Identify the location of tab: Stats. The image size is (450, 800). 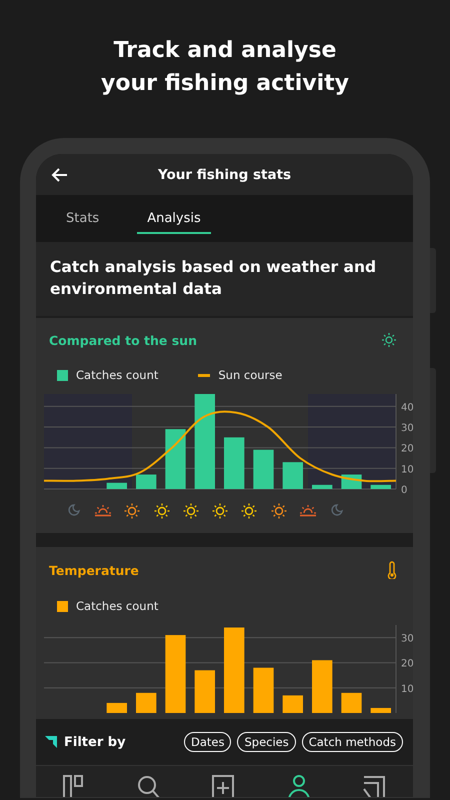
(83, 218).